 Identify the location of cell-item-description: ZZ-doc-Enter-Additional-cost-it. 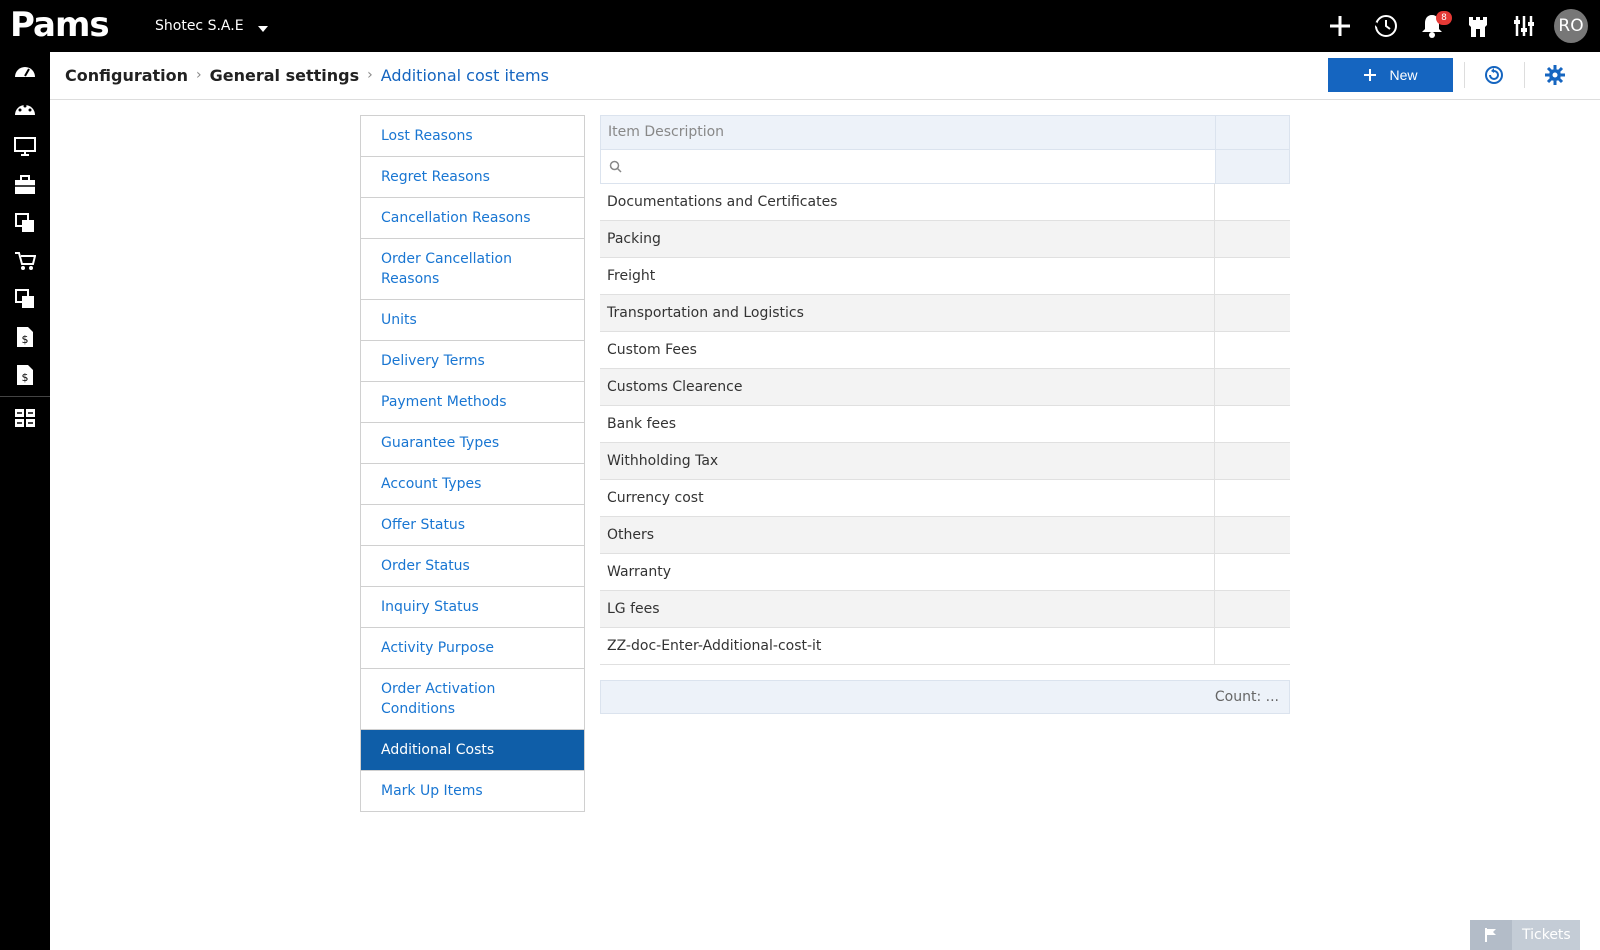
(907, 646).